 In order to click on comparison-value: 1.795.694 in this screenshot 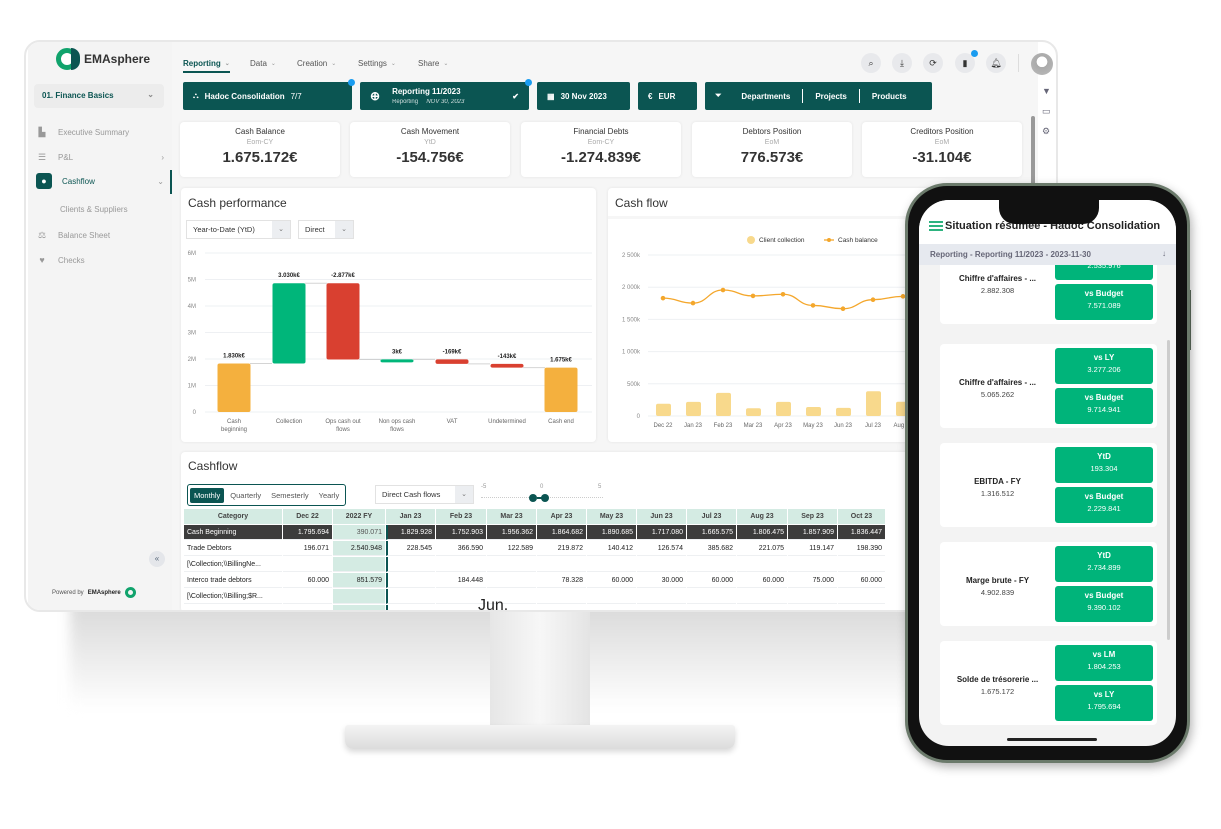, I will do `click(1104, 706)`.